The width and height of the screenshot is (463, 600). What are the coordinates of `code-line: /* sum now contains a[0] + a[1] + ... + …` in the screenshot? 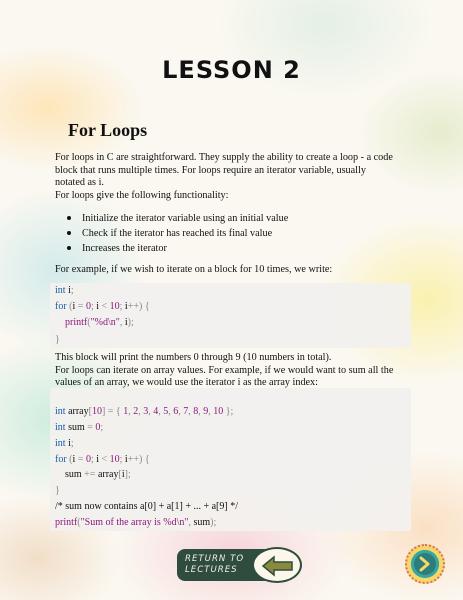 It's located at (230, 507).